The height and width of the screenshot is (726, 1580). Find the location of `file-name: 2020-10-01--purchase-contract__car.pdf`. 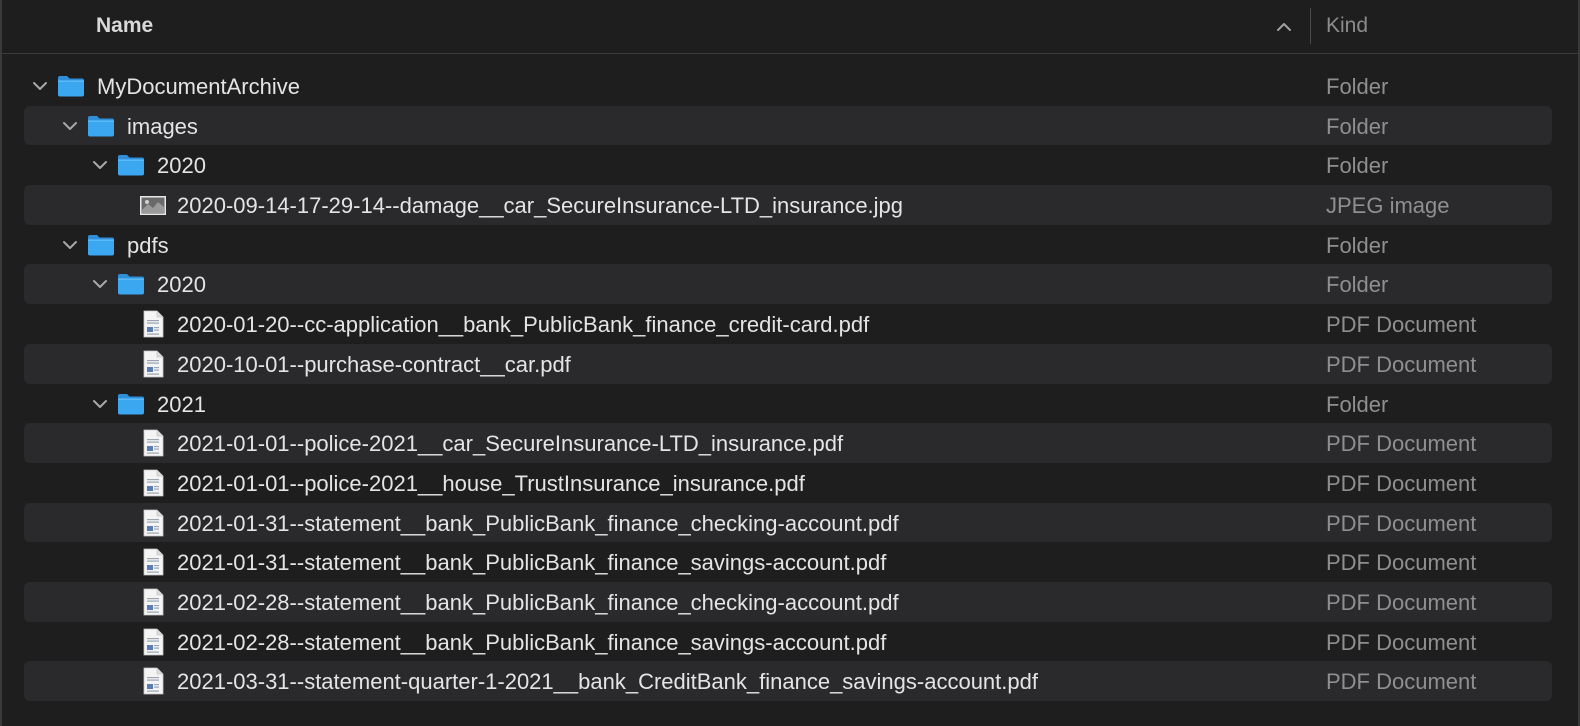

file-name: 2020-10-01--purchase-contract__car.pdf is located at coordinates (374, 364).